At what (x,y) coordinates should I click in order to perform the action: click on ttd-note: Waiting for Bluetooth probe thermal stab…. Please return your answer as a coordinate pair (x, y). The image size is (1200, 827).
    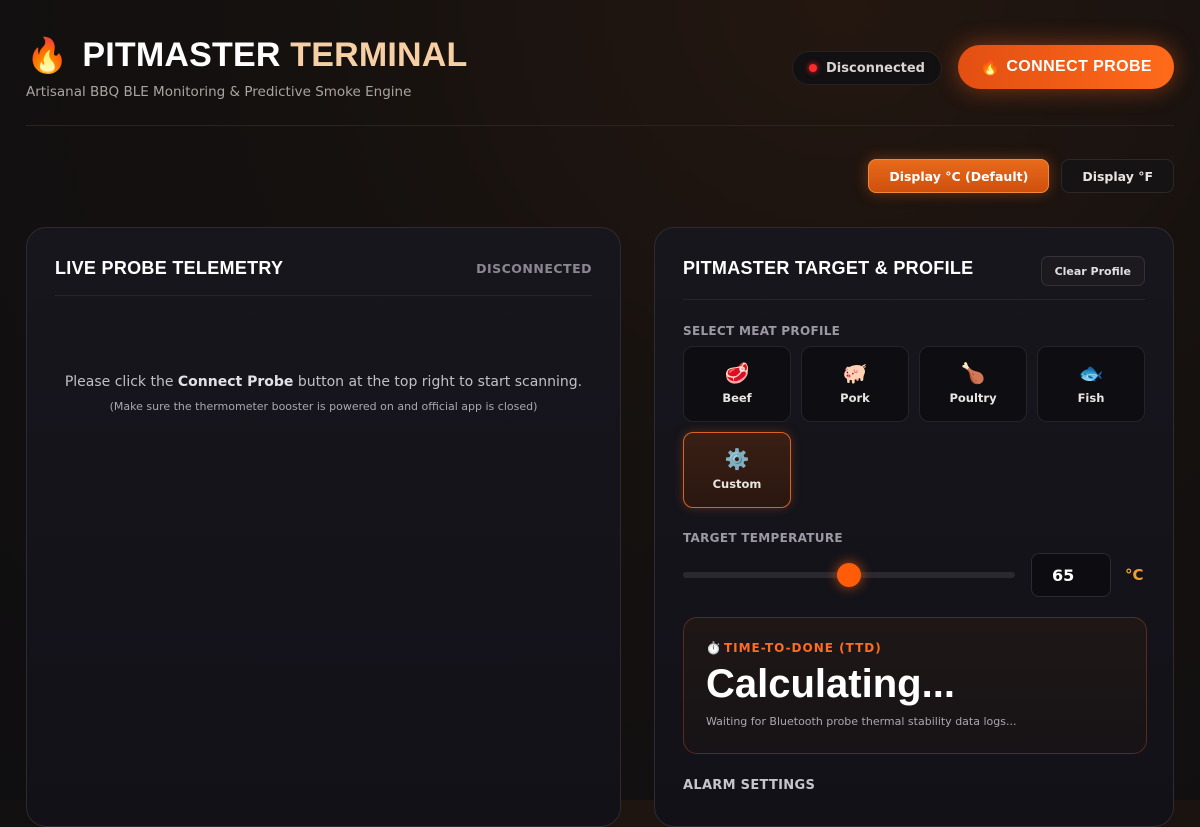
    Looking at the image, I should click on (861, 721).